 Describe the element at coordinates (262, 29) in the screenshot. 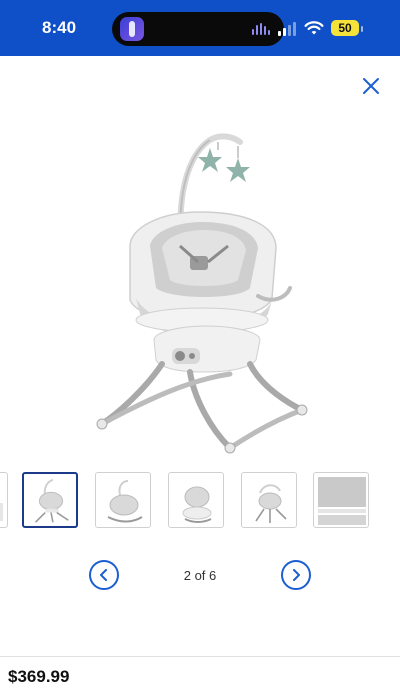

I see `audio-wave-icon` at that location.